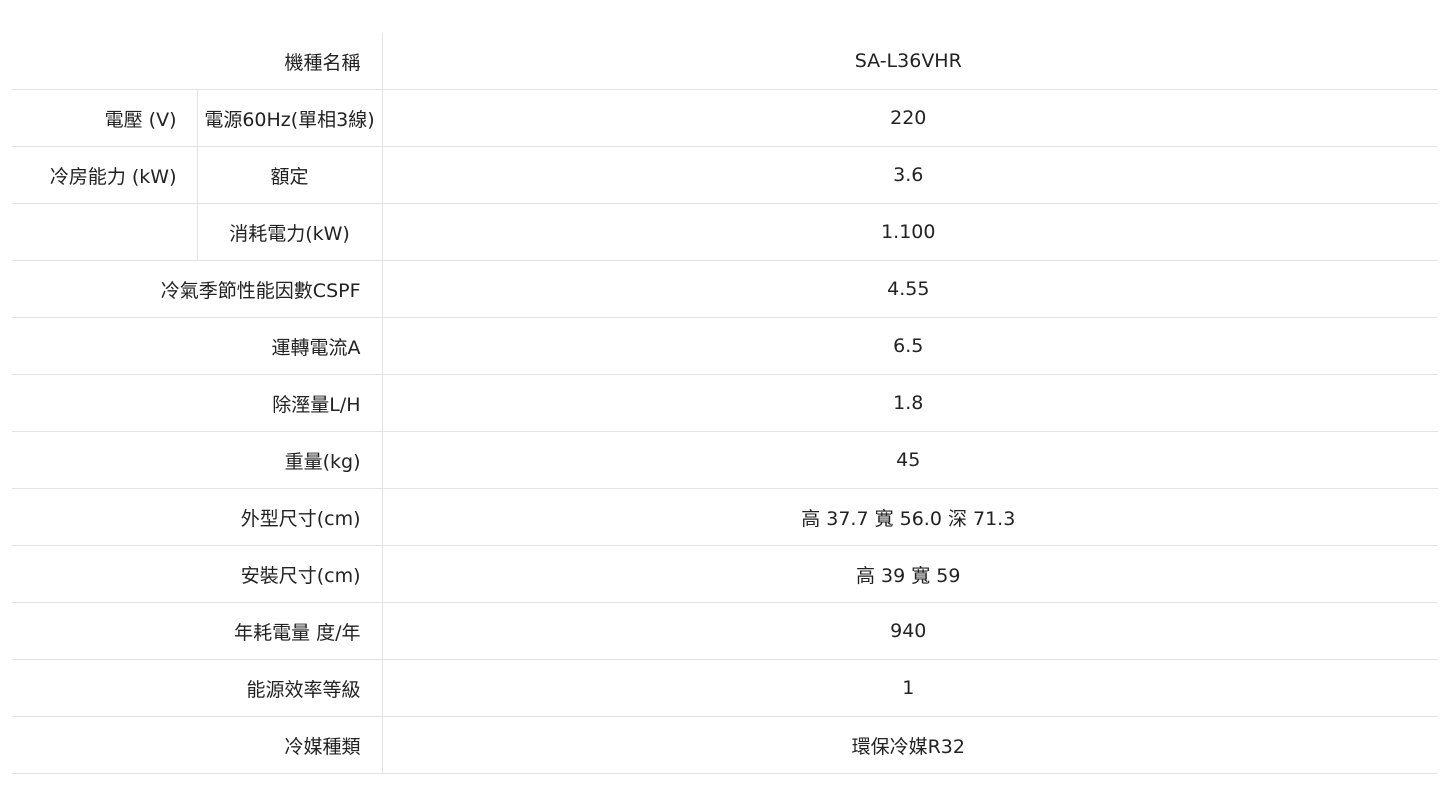 Image resolution: width=1452 pixels, height=790 pixels. I want to click on spec-label-install-dimensions: 安裝尺寸(cm), so click(197, 574).